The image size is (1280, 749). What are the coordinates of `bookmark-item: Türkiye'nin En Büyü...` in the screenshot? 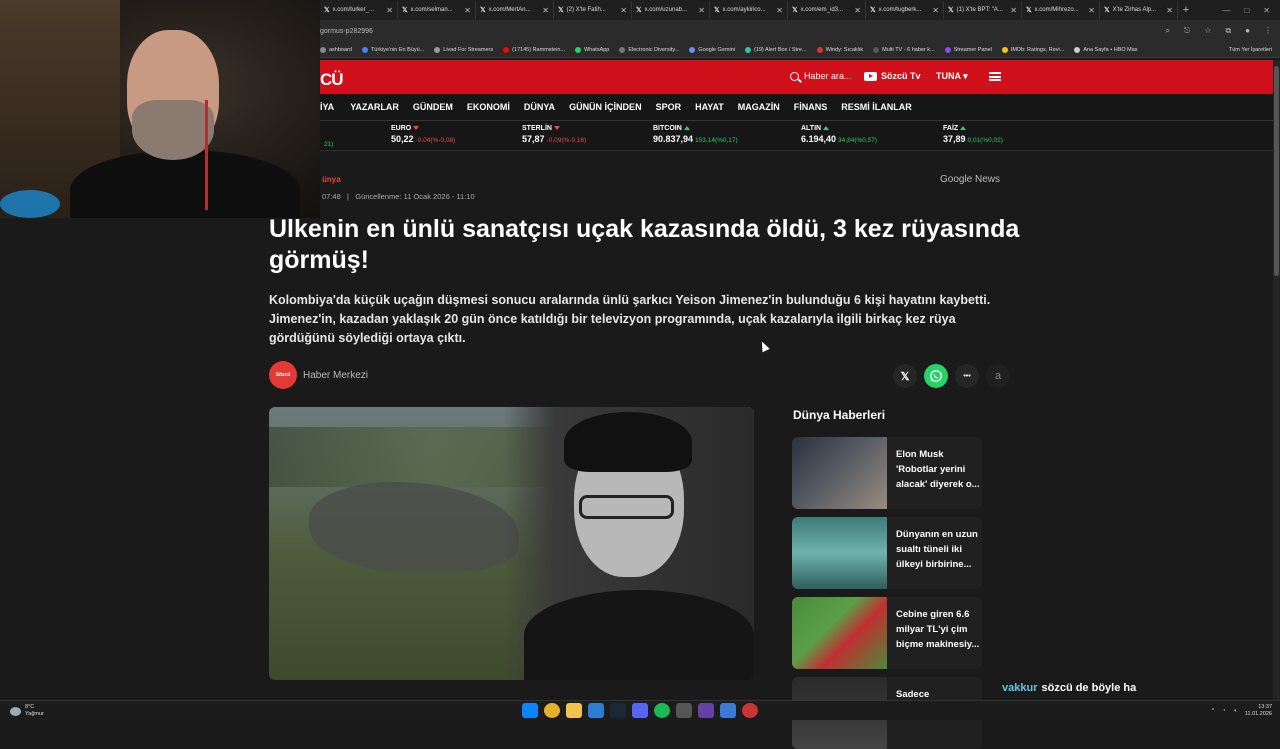 It's located at (392, 49).